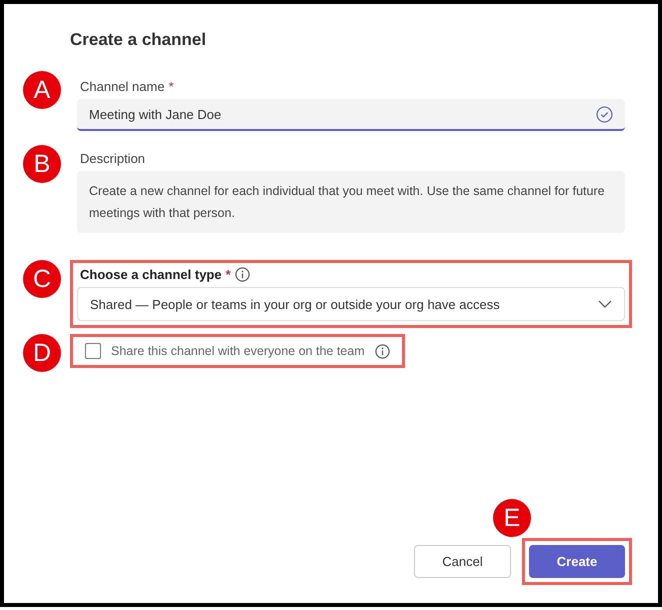 The width and height of the screenshot is (662, 610). I want to click on annotation-badge: A, so click(42, 90).